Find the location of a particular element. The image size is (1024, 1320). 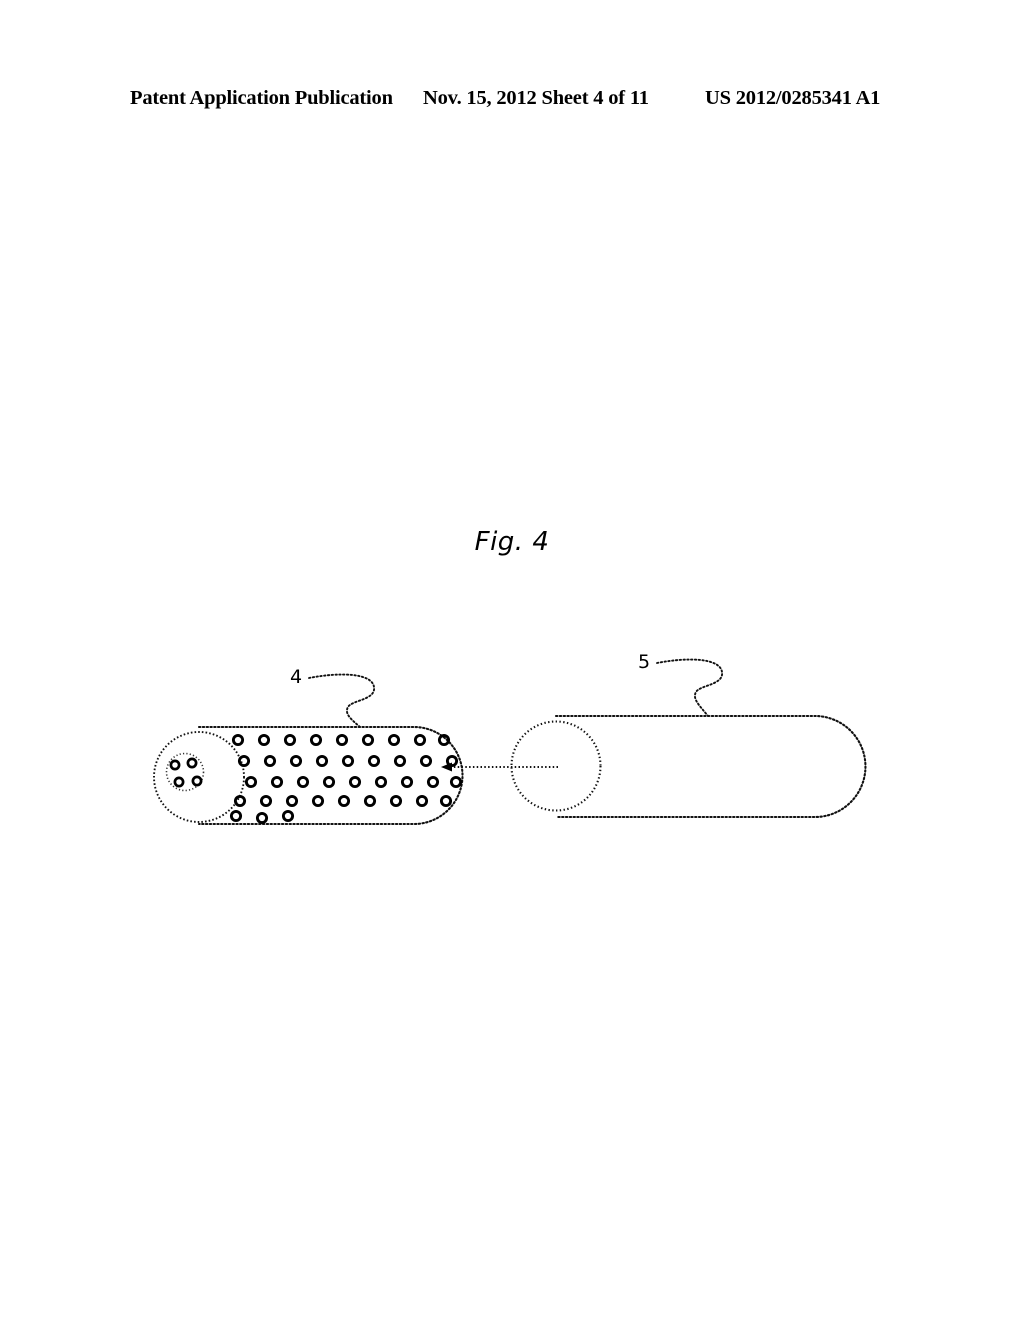

plain-cylinder is located at coordinates (688, 766).